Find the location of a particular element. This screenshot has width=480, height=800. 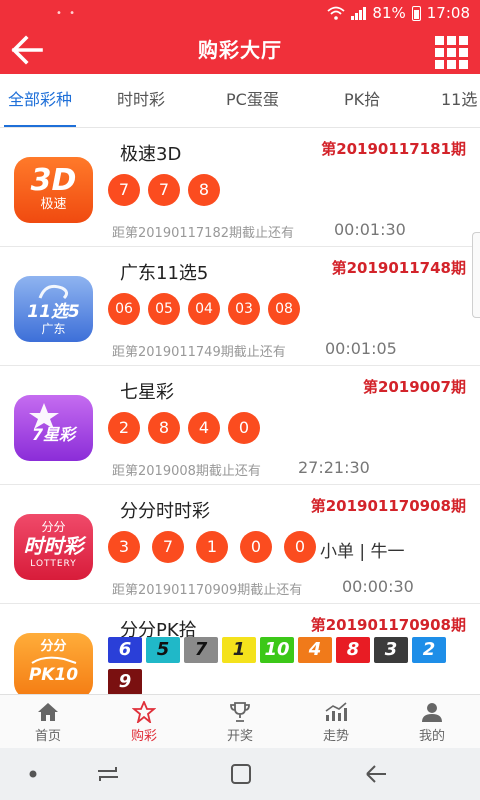

lottery-logo: 分分 PK10 is located at coordinates (53, 663).